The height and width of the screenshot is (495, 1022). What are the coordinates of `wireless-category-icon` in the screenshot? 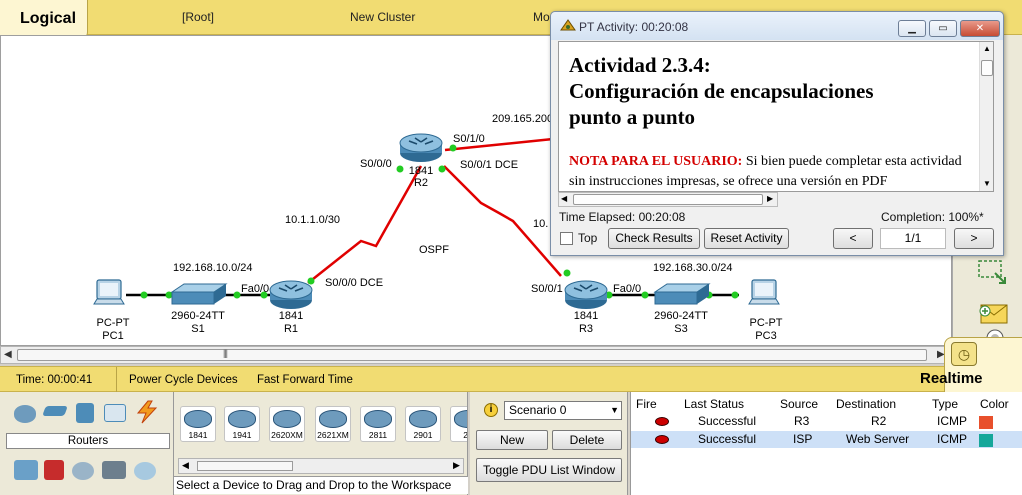 It's located at (115, 413).